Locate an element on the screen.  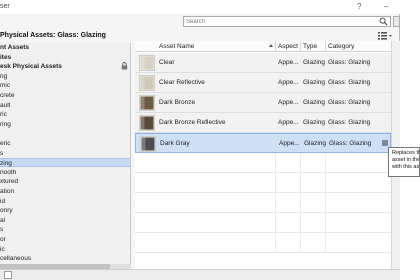
tree-item: ric is located at coordinates (65, 114).